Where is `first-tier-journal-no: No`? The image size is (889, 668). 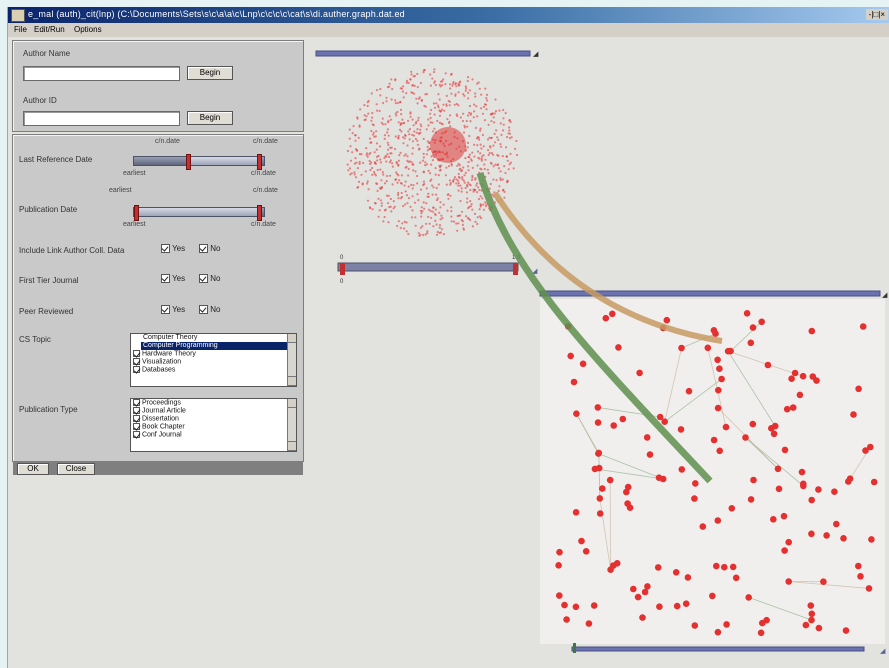 first-tier-journal-no: No is located at coordinates (209, 279).